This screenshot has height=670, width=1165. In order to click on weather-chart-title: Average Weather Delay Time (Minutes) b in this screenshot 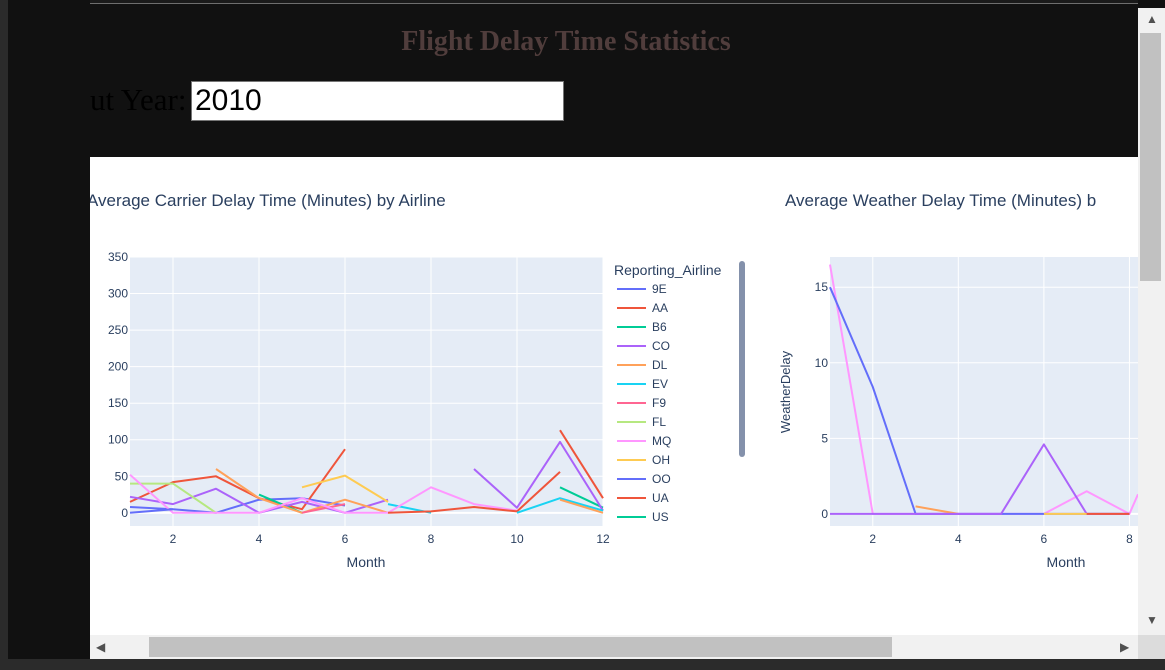, I will do `click(940, 200)`.